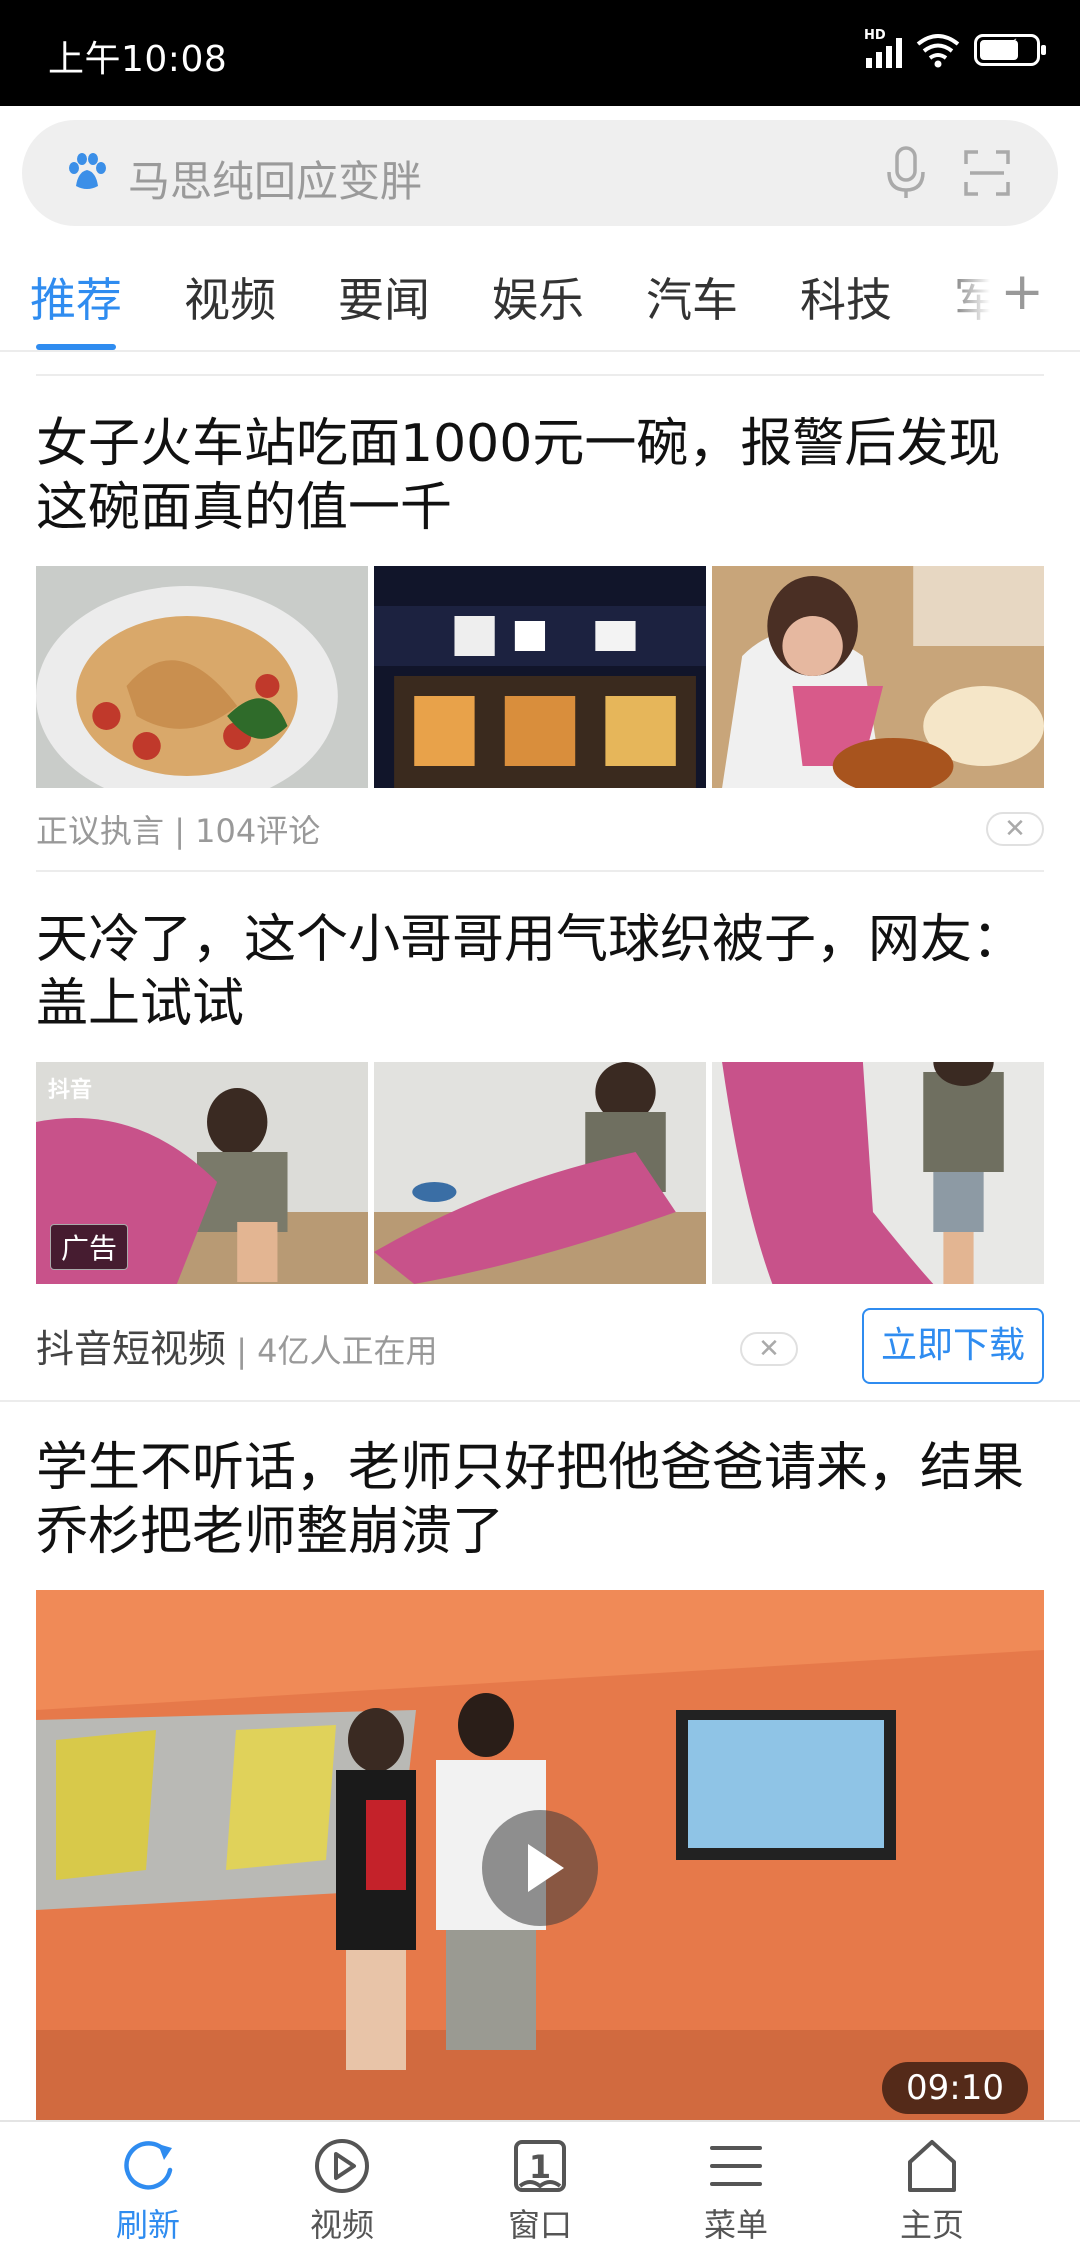 The width and height of the screenshot is (1080, 2248). I want to click on battery-icon: ⚡, so click(1010, 49).